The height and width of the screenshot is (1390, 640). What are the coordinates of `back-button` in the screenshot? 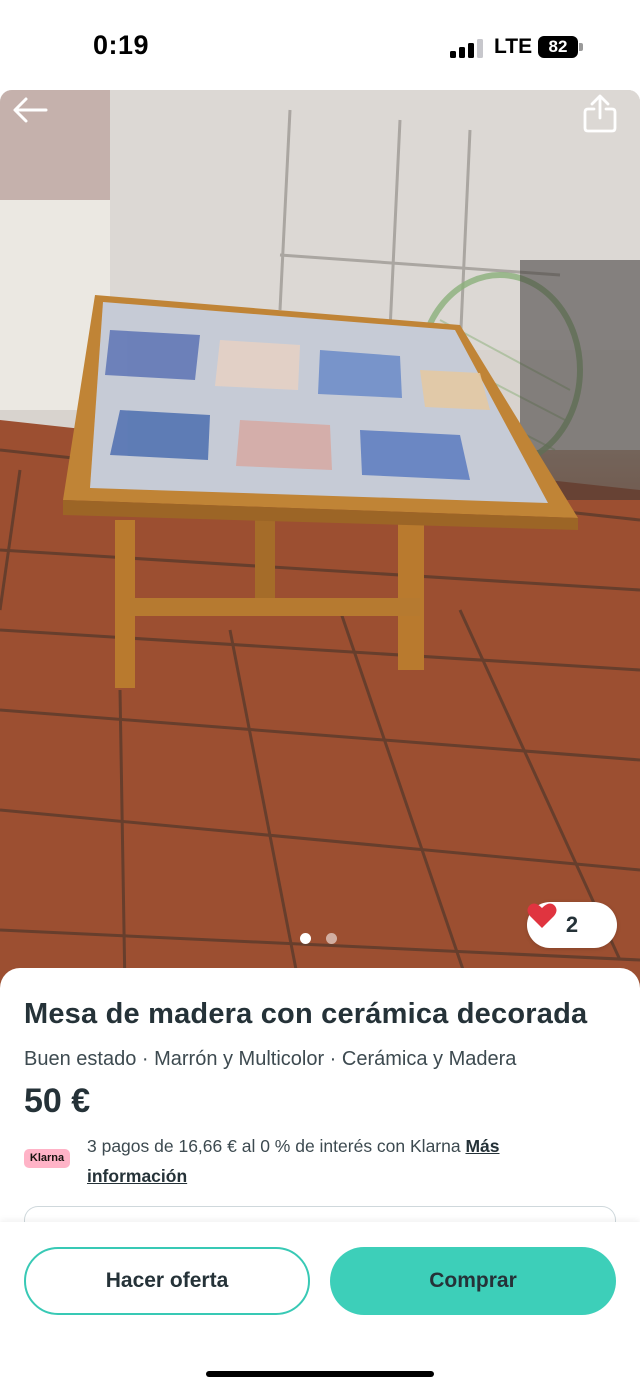 It's located at (34, 118).